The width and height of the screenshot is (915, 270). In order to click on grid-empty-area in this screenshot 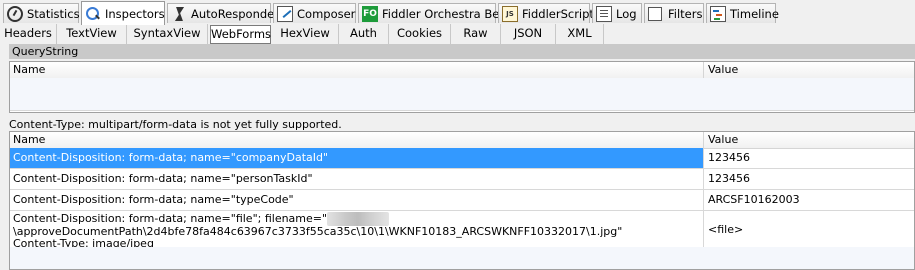, I will do `click(462, 258)`.